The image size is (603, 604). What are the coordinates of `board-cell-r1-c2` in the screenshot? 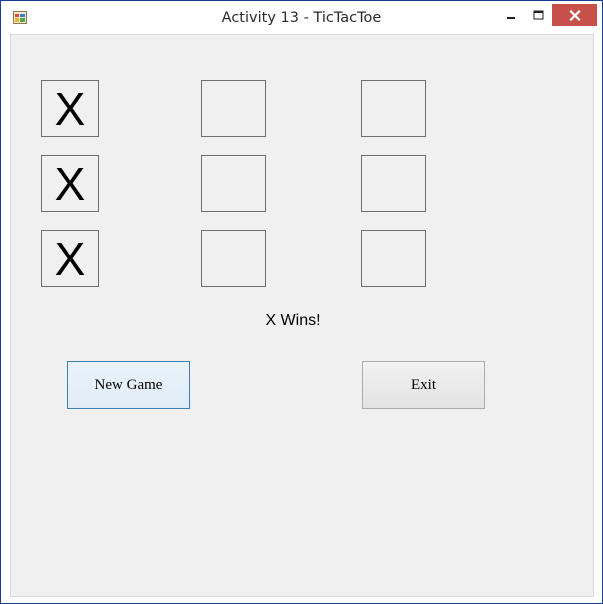 It's located at (233, 108).